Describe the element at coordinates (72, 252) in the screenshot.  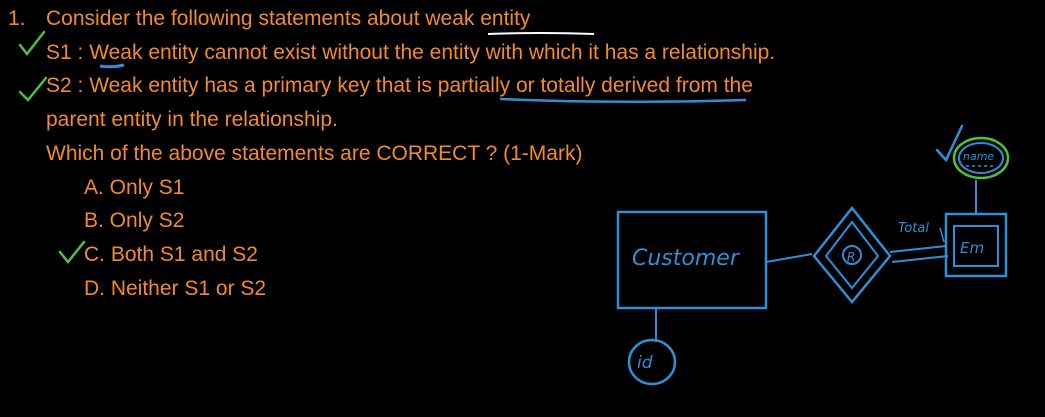
I see `check-option-c-icon` at that location.